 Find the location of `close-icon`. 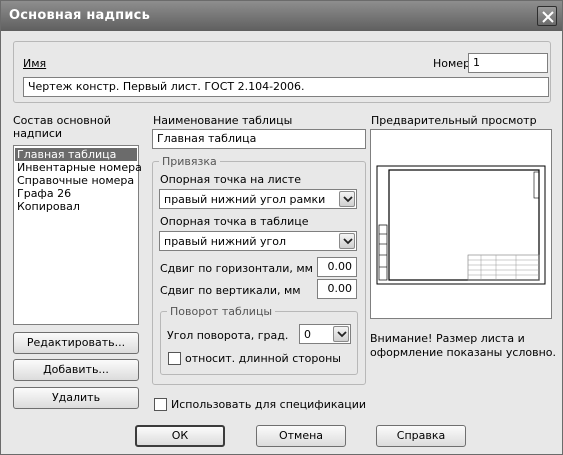

close-icon is located at coordinates (548, 17).